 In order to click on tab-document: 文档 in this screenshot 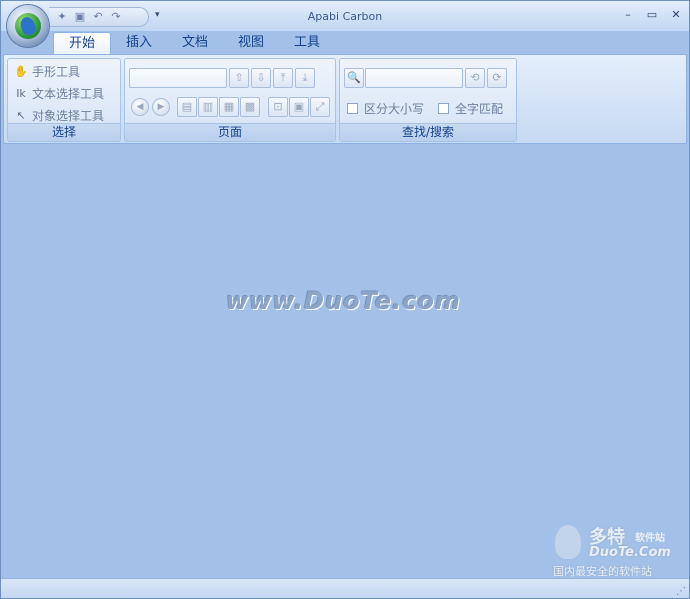, I will do `click(195, 43)`.